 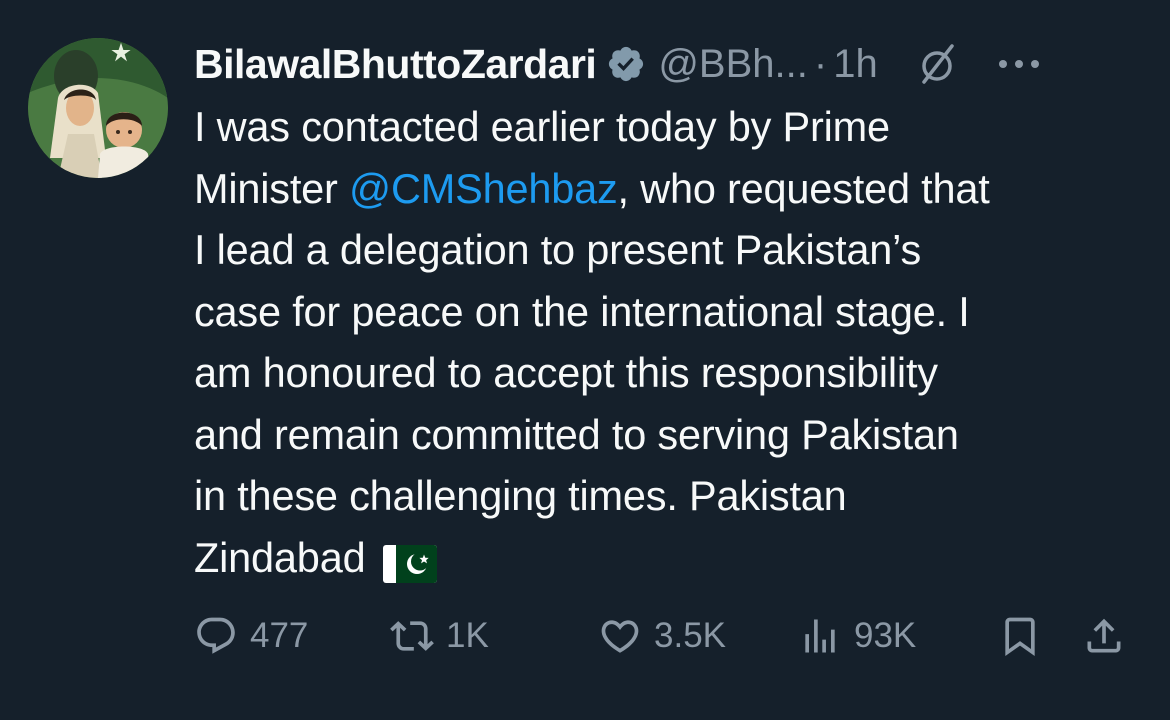 What do you see at coordinates (216, 636) in the screenshot?
I see `reply-icon` at bounding box center [216, 636].